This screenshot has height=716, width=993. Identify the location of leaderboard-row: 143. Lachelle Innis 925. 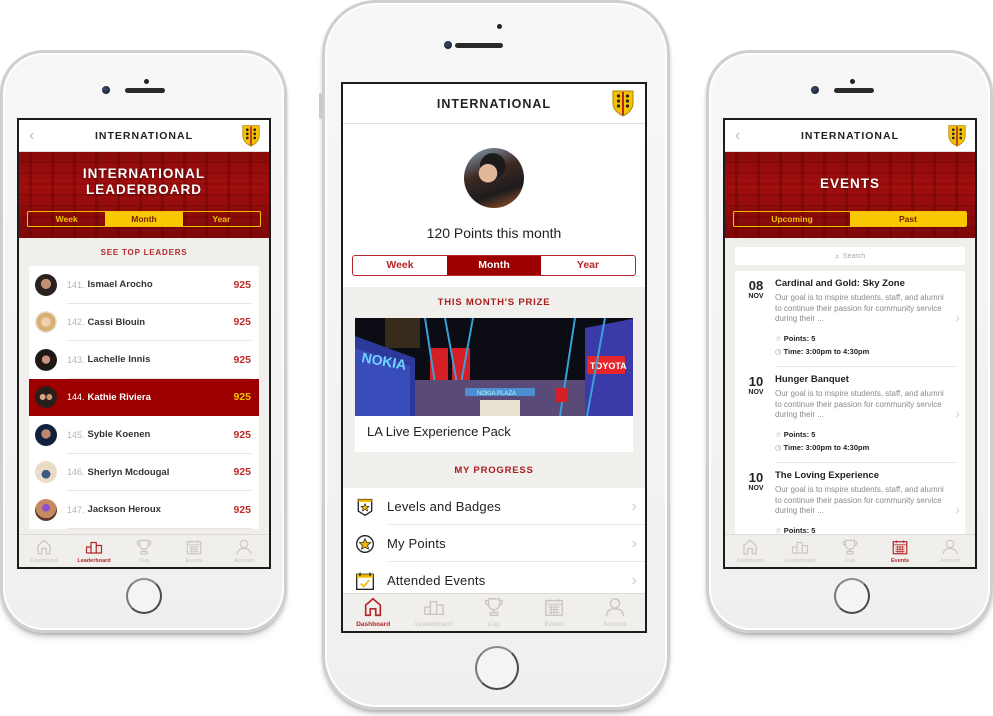
(144, 360).